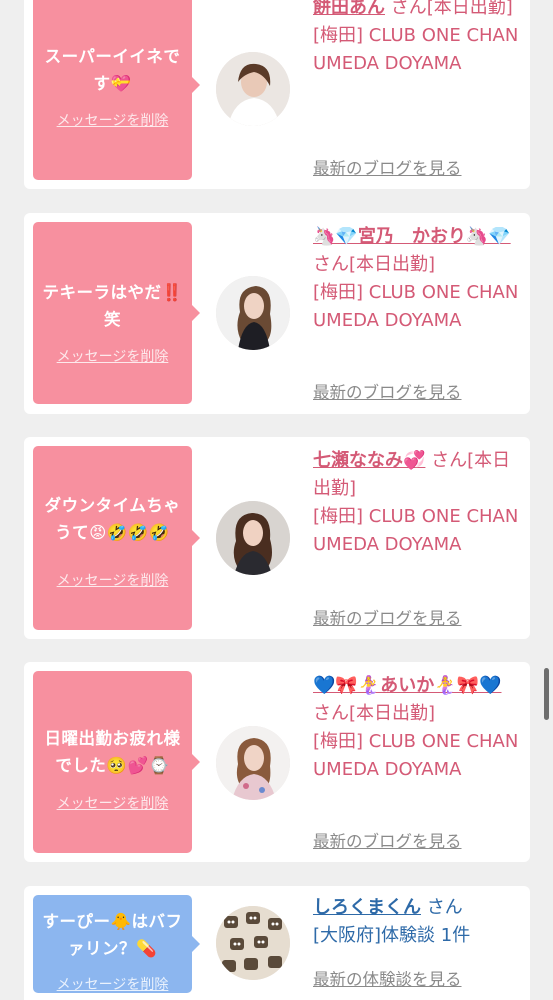 This screenshot has height=1000, width=553. What do you see at coordinates (387, 978) in the screenshot?
I see `latest-review-link: 最新の体験談を見る` at bounding box center [387, 978].